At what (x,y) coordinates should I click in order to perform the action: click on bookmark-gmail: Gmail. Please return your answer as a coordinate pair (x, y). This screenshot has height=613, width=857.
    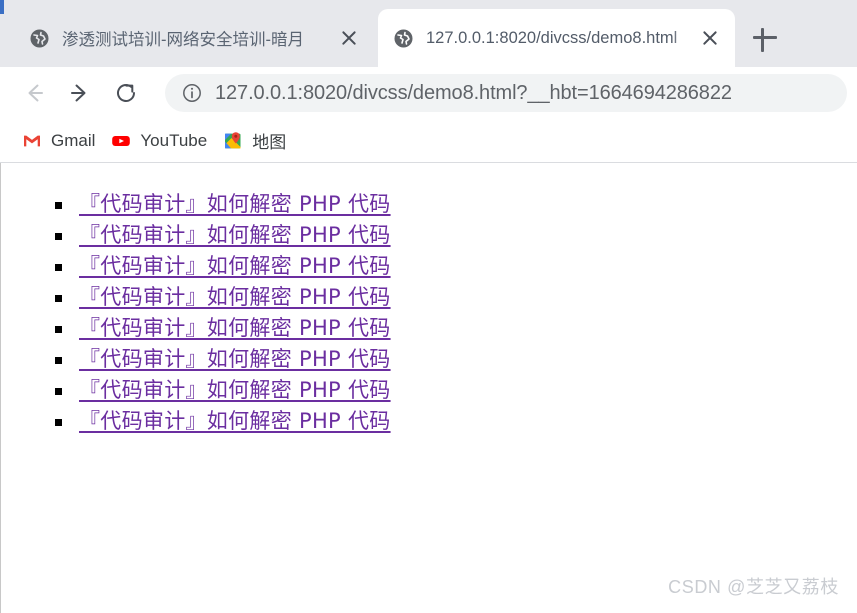
    Looking at the image, I should click on (58, 141).